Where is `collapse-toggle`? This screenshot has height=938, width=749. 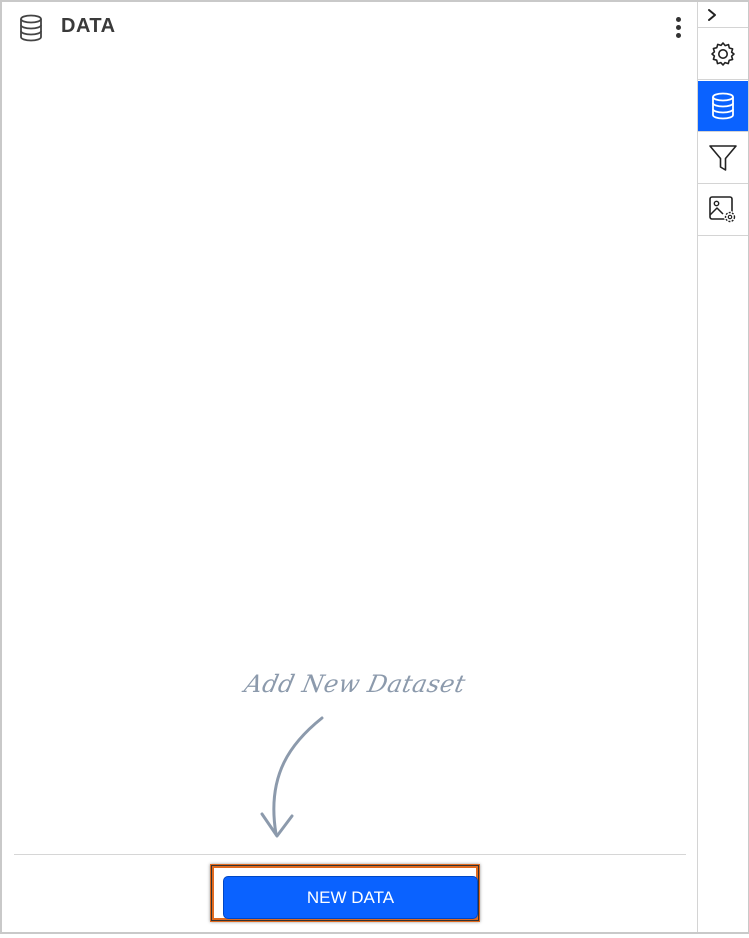 collapse-toggle is located at coordinates (723, 15).